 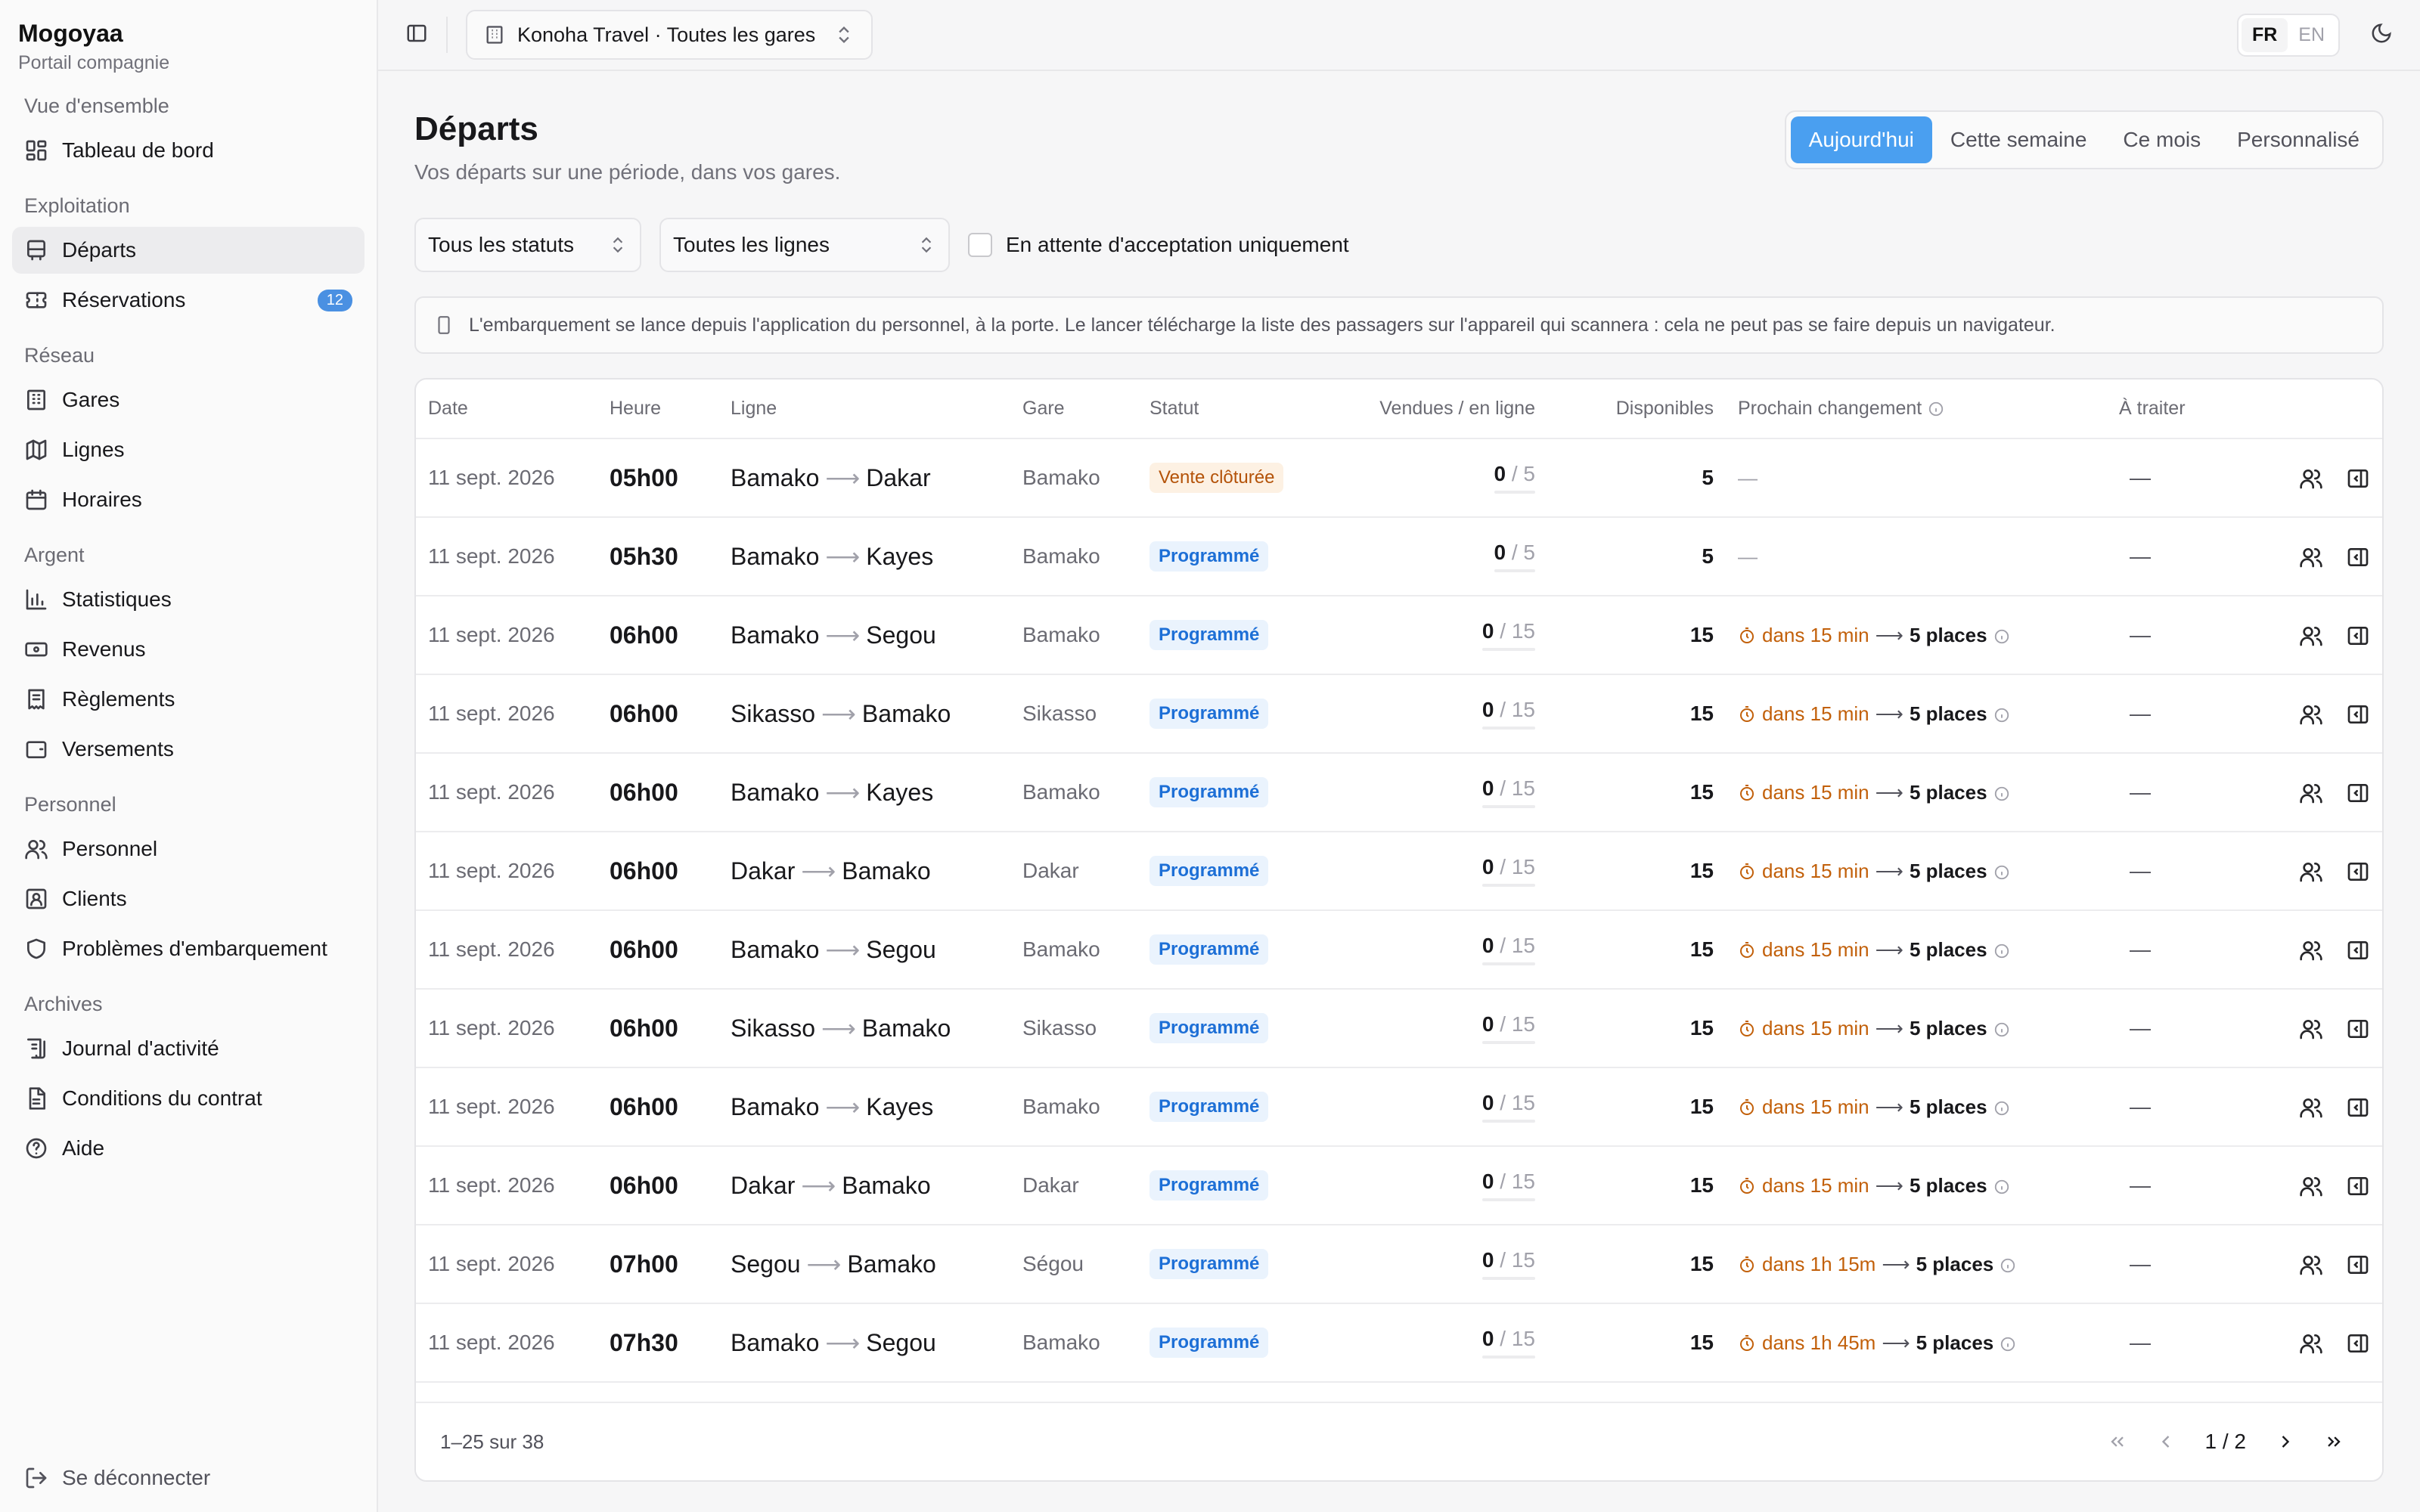 I want to click on sidebar-item-versements: Versements, so click(x=188, y=749).